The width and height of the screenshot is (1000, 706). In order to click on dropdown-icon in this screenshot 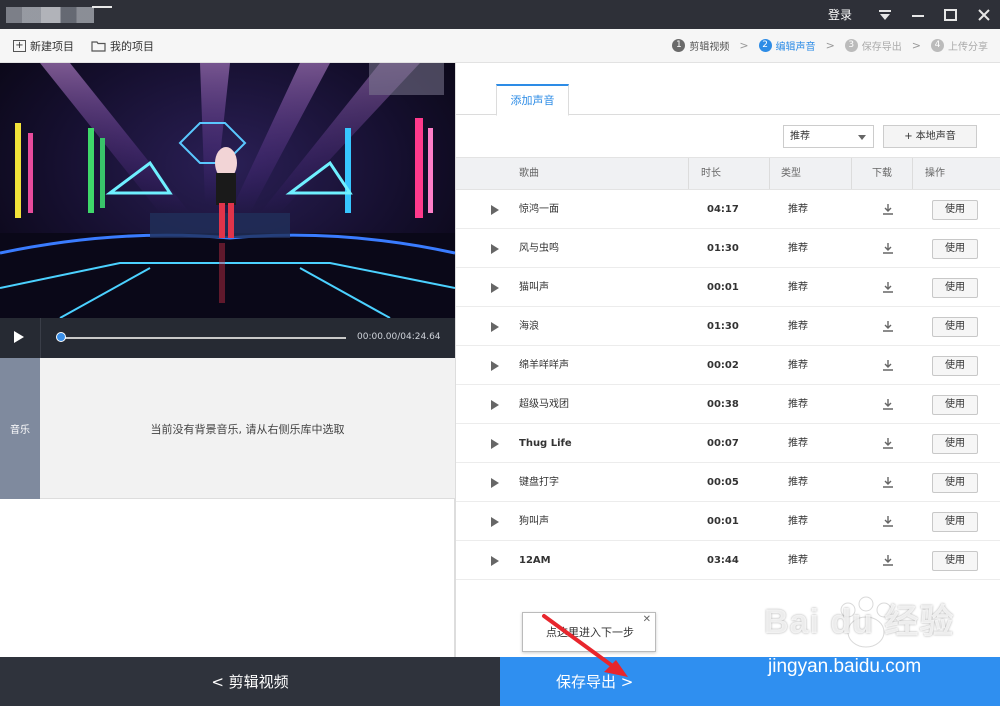, I will do `click(884, 14)`.